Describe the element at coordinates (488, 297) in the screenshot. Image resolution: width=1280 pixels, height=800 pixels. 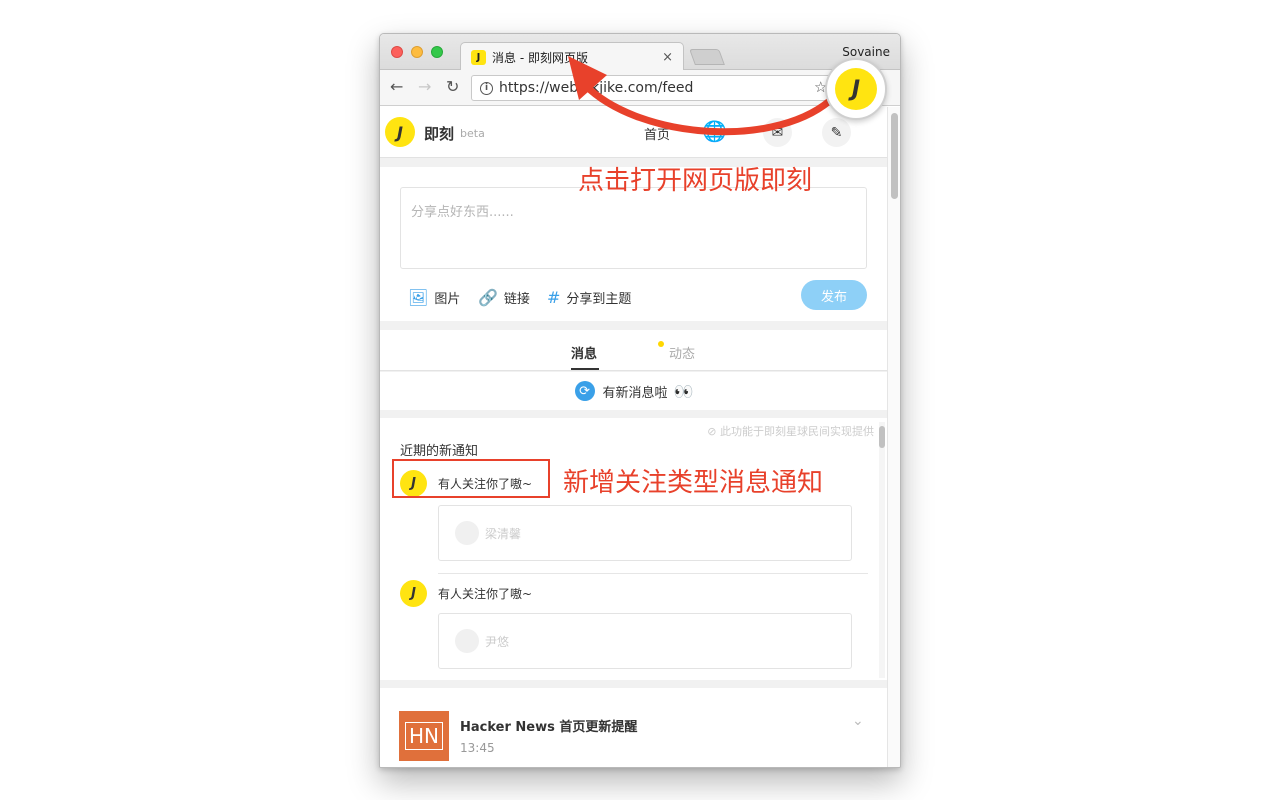
I see `link-icon: 🔗` at that location.